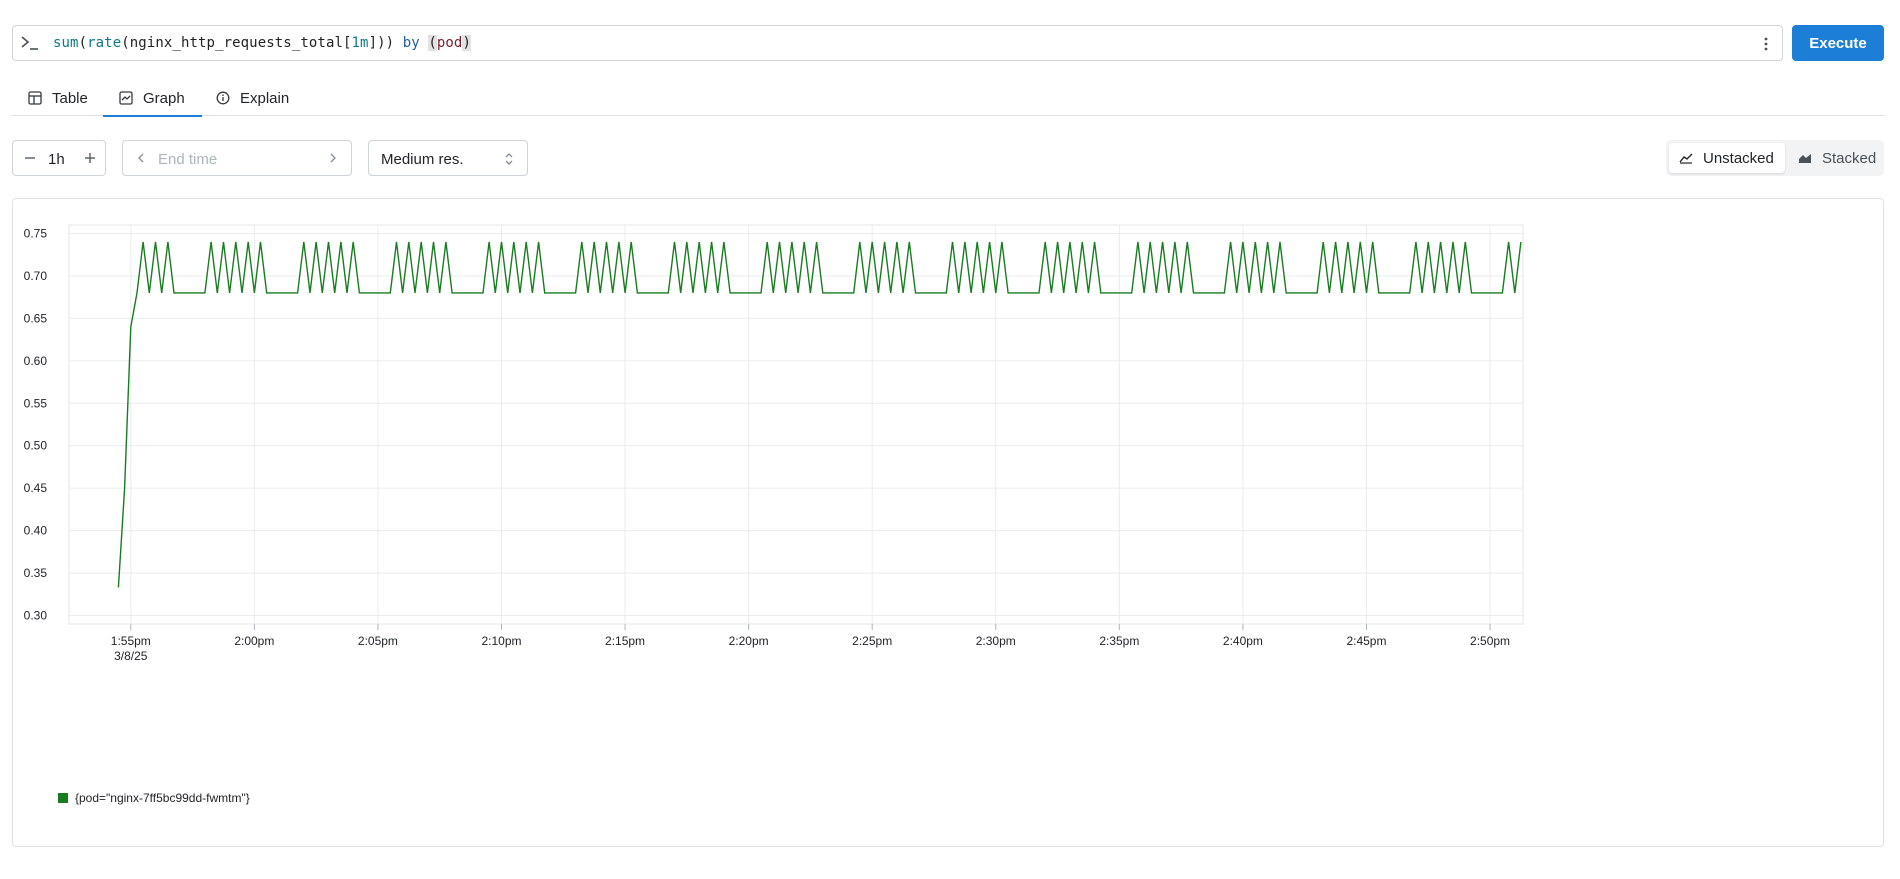  What do you see at coordinates (188, 159) in the screenshot?
I see `end-time-placeholder: End time` at bounding box center [188, 159].